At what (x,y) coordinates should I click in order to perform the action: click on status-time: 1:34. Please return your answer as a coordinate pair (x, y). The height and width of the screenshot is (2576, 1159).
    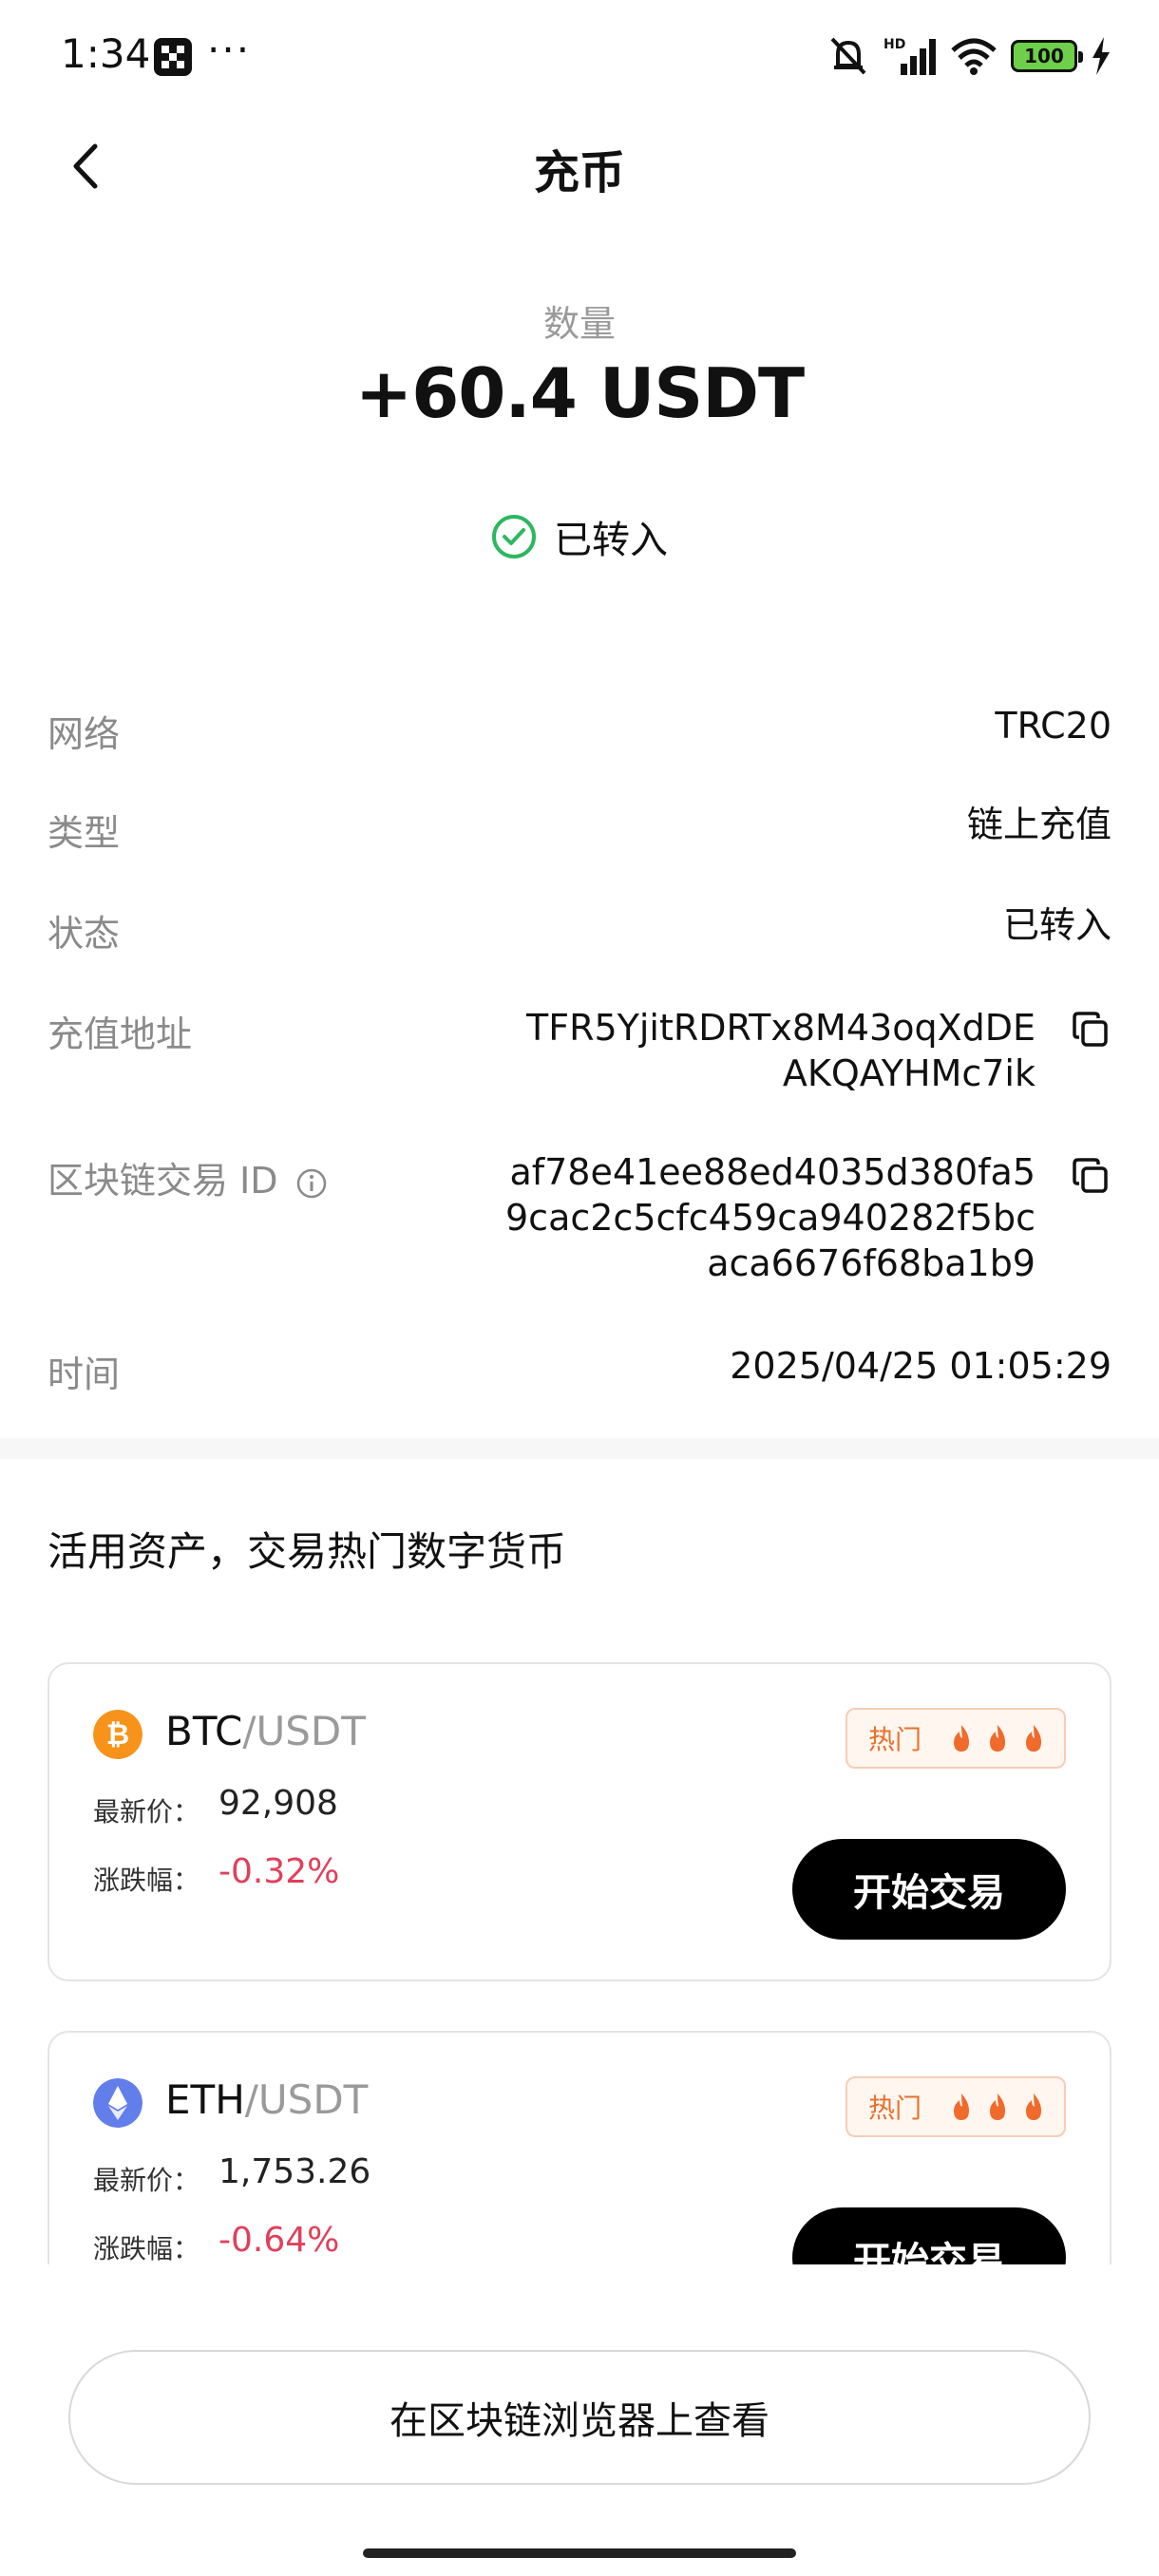
    Looking at the image, I should click on (106, 53).